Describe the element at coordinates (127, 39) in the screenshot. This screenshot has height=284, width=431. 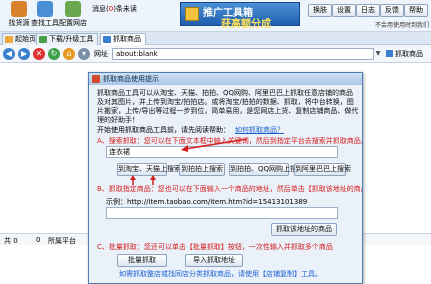
I see `tab-fetch-products-label: 抓取商品` at that location.